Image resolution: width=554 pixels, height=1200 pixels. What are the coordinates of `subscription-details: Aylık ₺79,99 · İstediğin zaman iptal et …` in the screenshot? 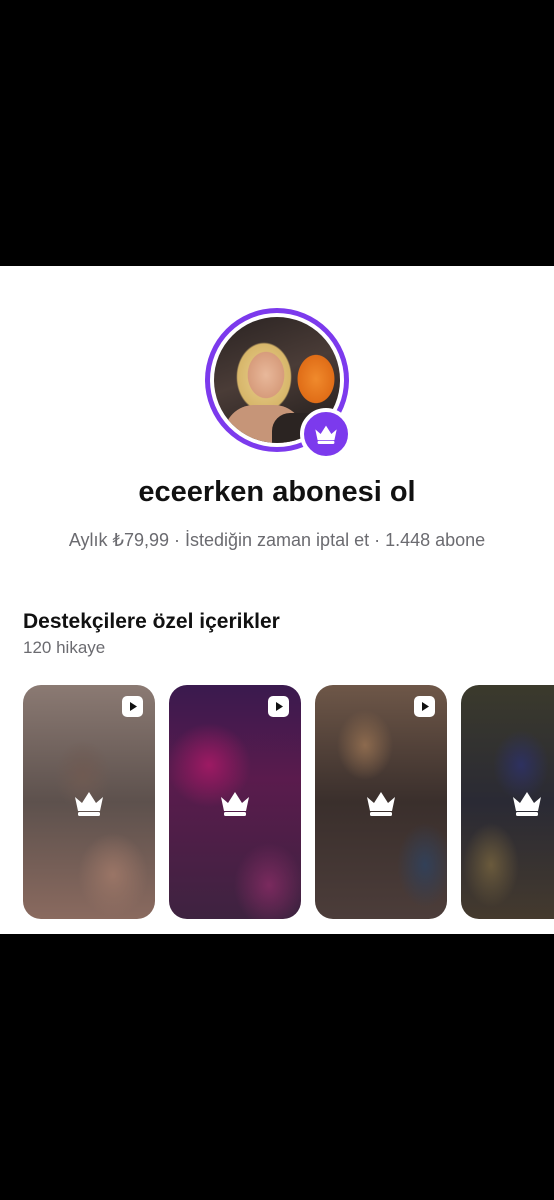 It's located at (277, 540).